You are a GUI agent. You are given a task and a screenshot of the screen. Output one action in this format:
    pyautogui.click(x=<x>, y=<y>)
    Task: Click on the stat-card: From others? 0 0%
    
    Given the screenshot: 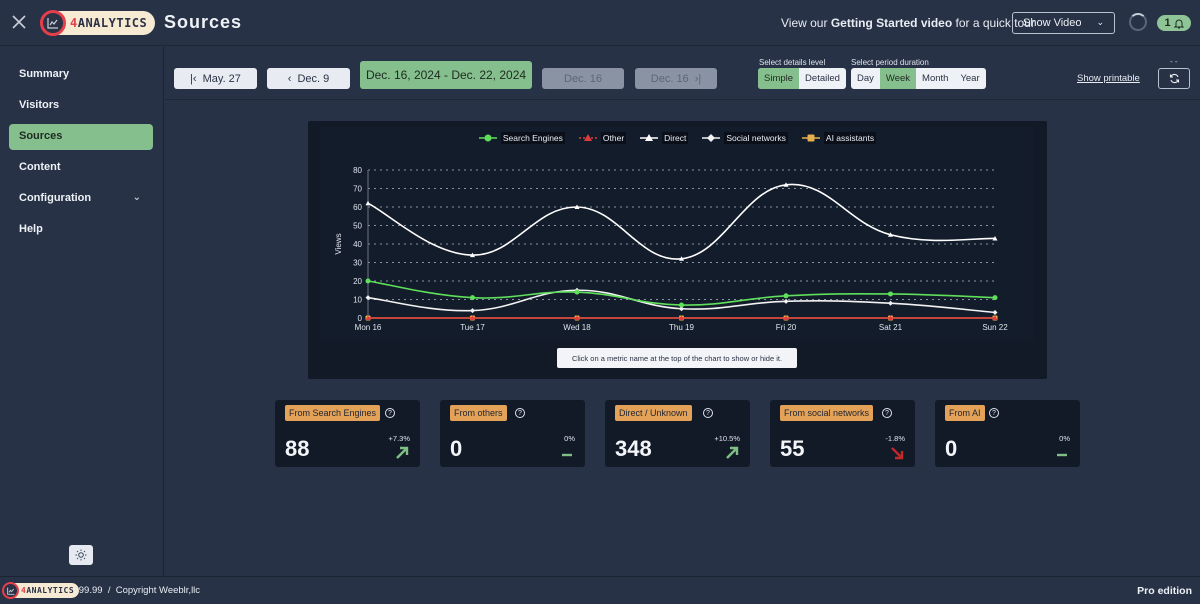 What is the action you would take?
    pyautogui.click(x=512, y=433)
    